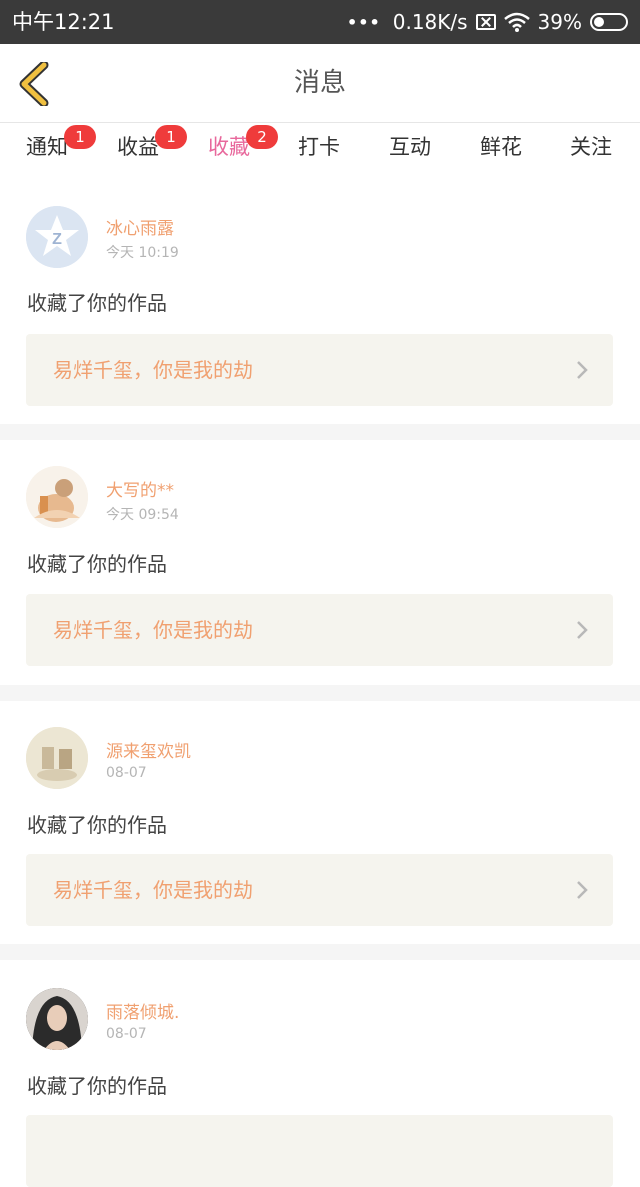  I want to click on status-time: 中午12:21, so click(63, 22).